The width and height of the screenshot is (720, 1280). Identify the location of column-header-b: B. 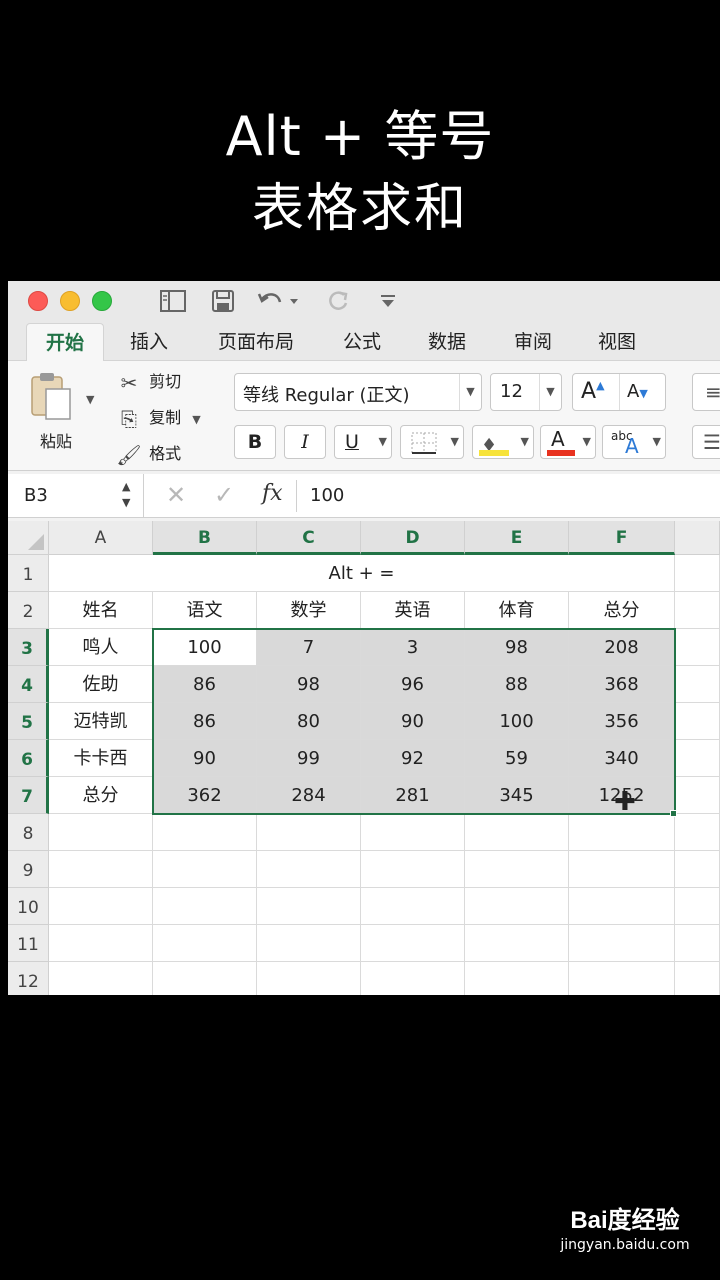
(205, 538).